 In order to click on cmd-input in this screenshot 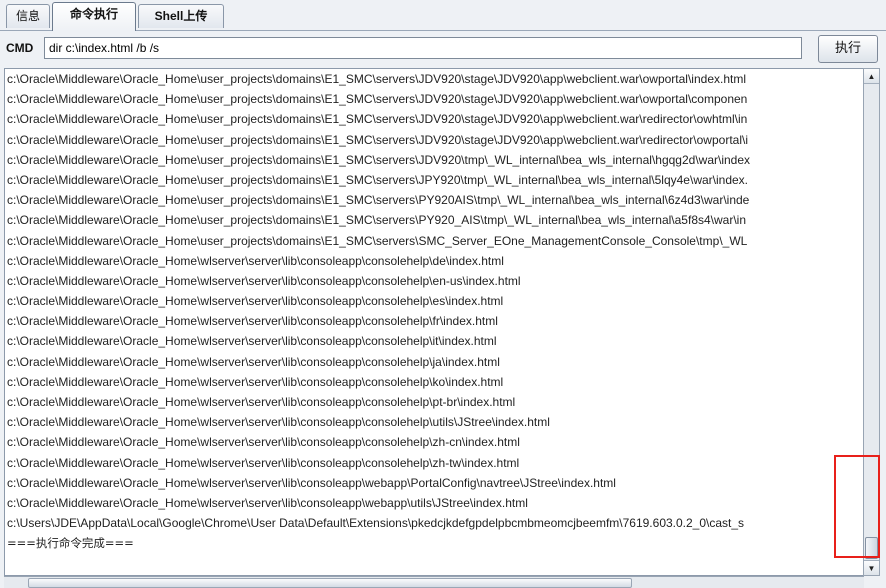, I will do `click(423, 48)`.